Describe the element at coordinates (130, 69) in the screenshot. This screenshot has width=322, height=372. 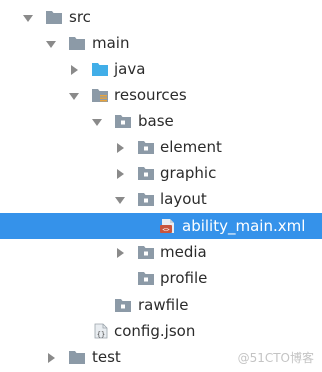
I see `tree-item-label: java` at that location.